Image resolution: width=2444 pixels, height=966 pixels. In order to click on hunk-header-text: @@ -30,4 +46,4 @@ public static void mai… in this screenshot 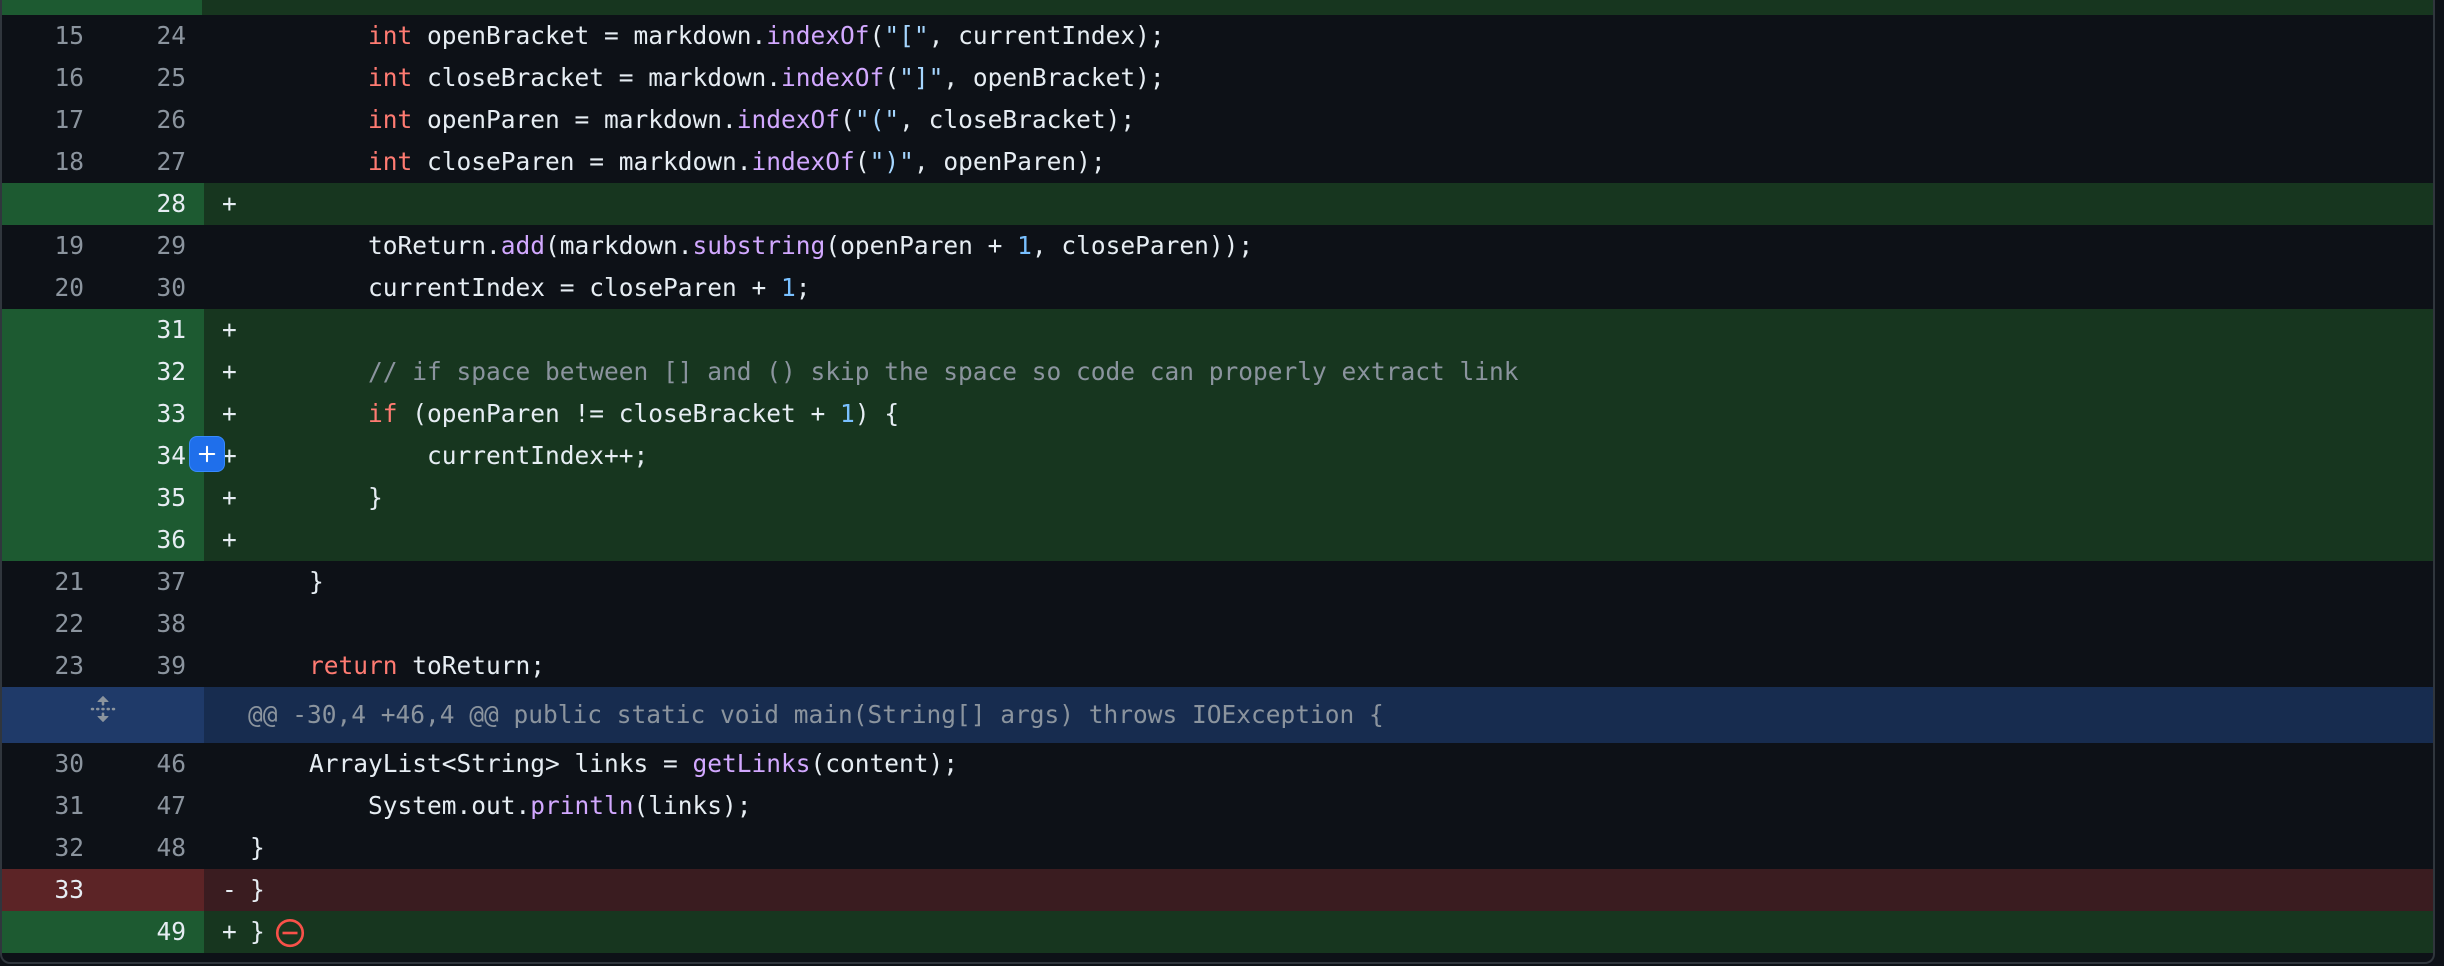, I will do `click(1318, 715)`.